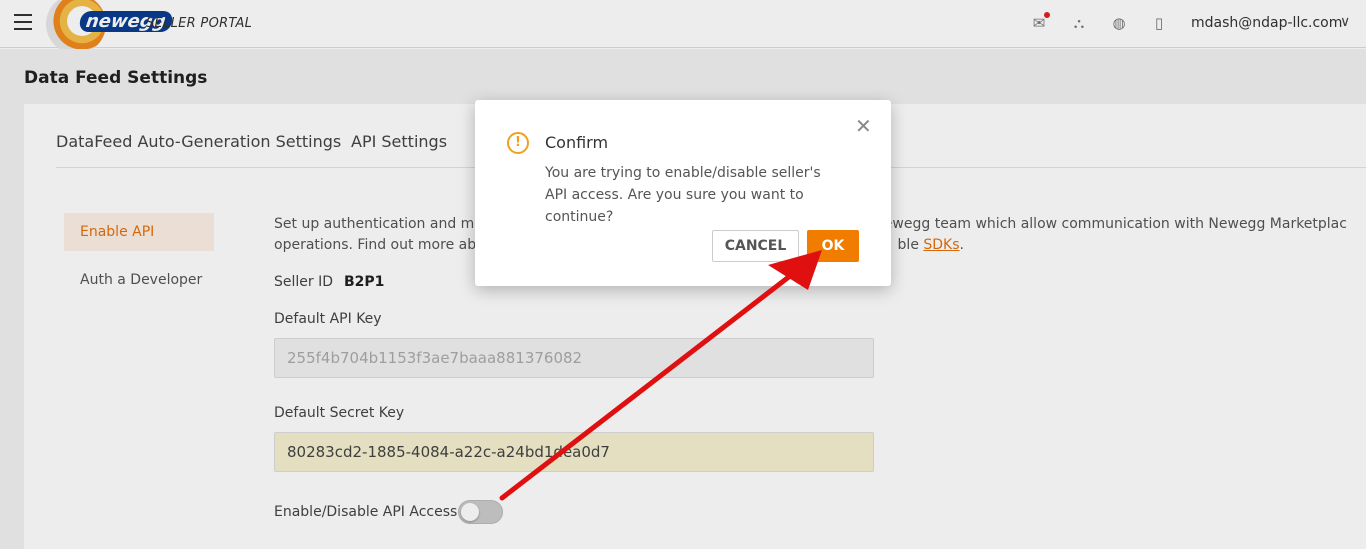  Describe the element at coordinates (863, 126) in the screenshot. I see `close-icon: ✕` at that location.